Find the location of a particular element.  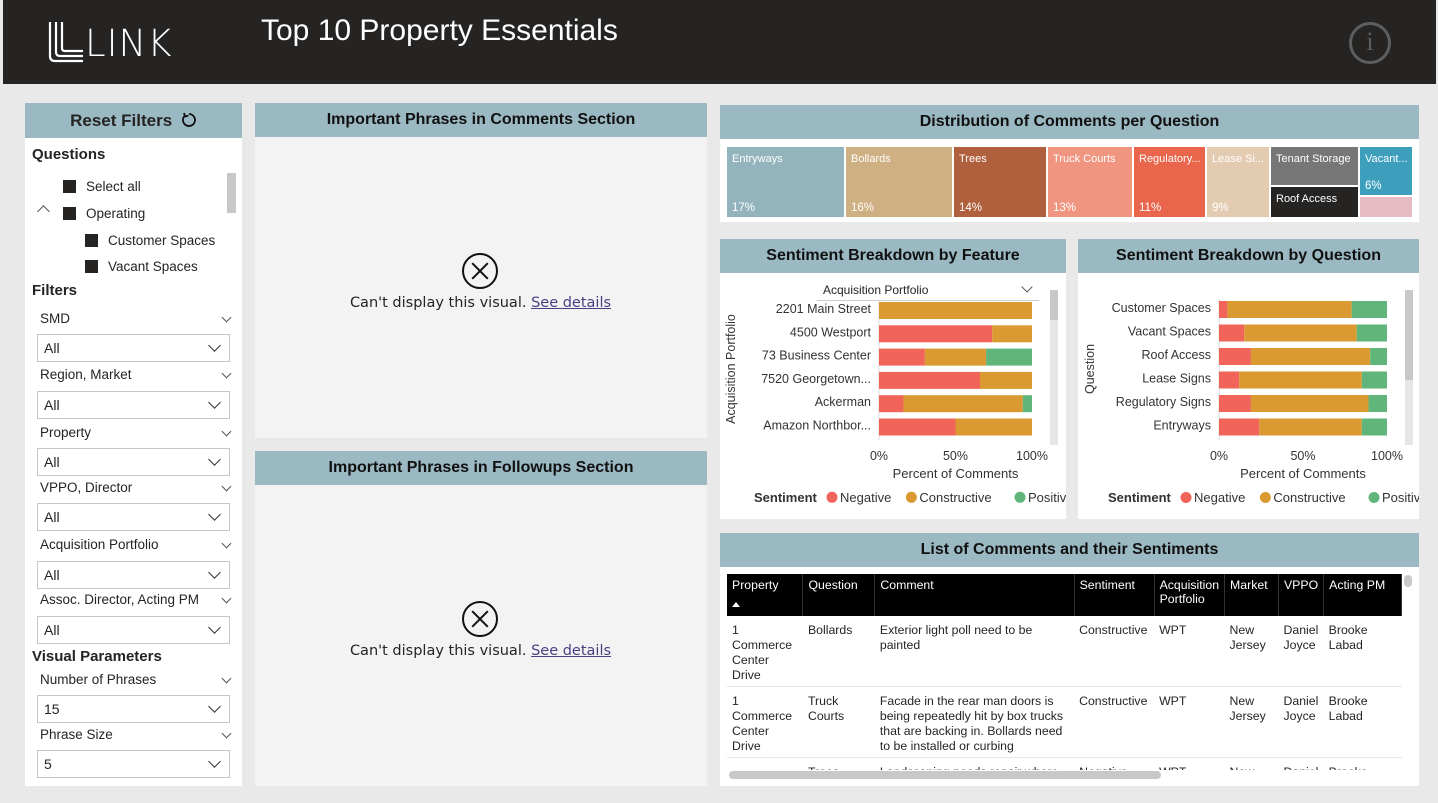

treemap-tile-regulatory: Regulatory... 11% is located at coordinates (1169, 182).